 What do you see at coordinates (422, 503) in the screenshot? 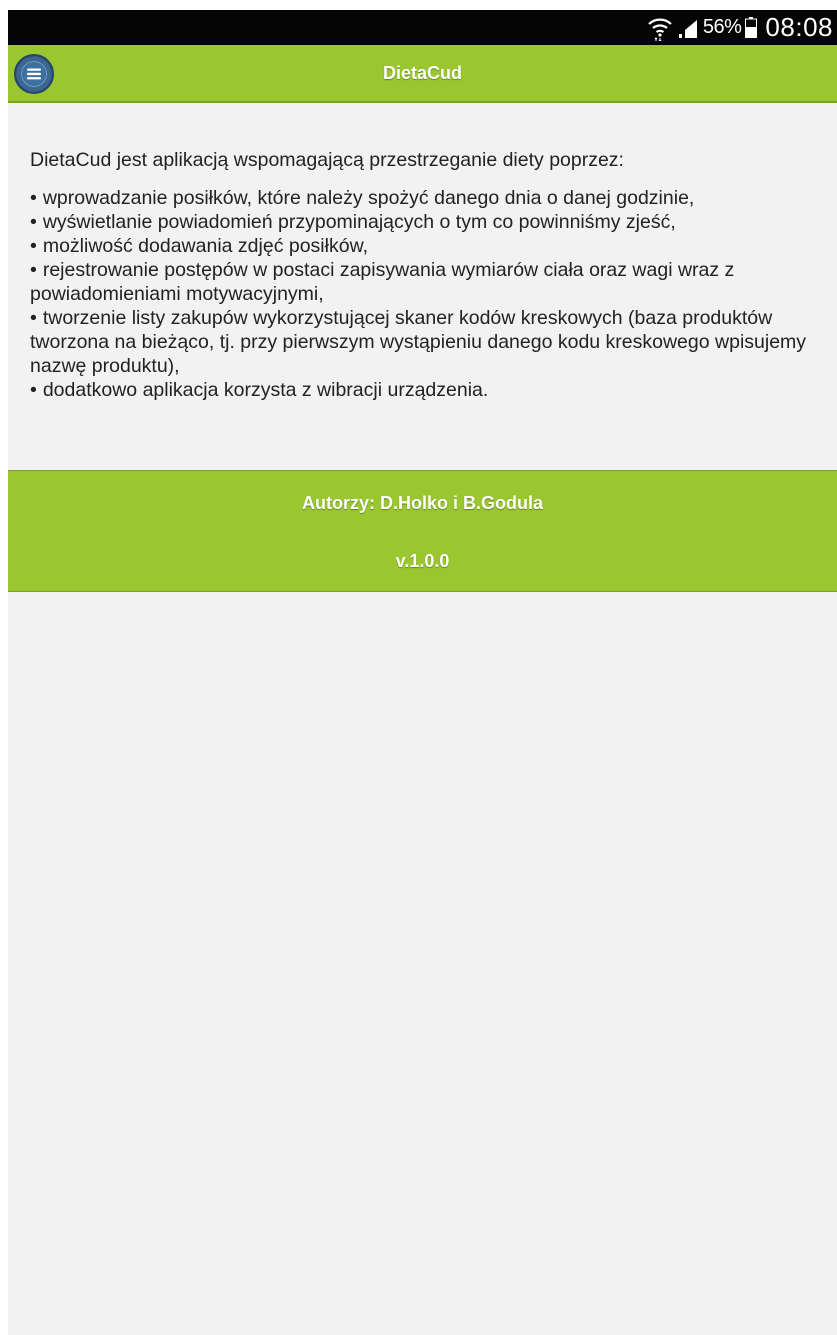
I see `authors-text: Autorzy: D.Holko i B.Godula` at bounding box center [422, 503].